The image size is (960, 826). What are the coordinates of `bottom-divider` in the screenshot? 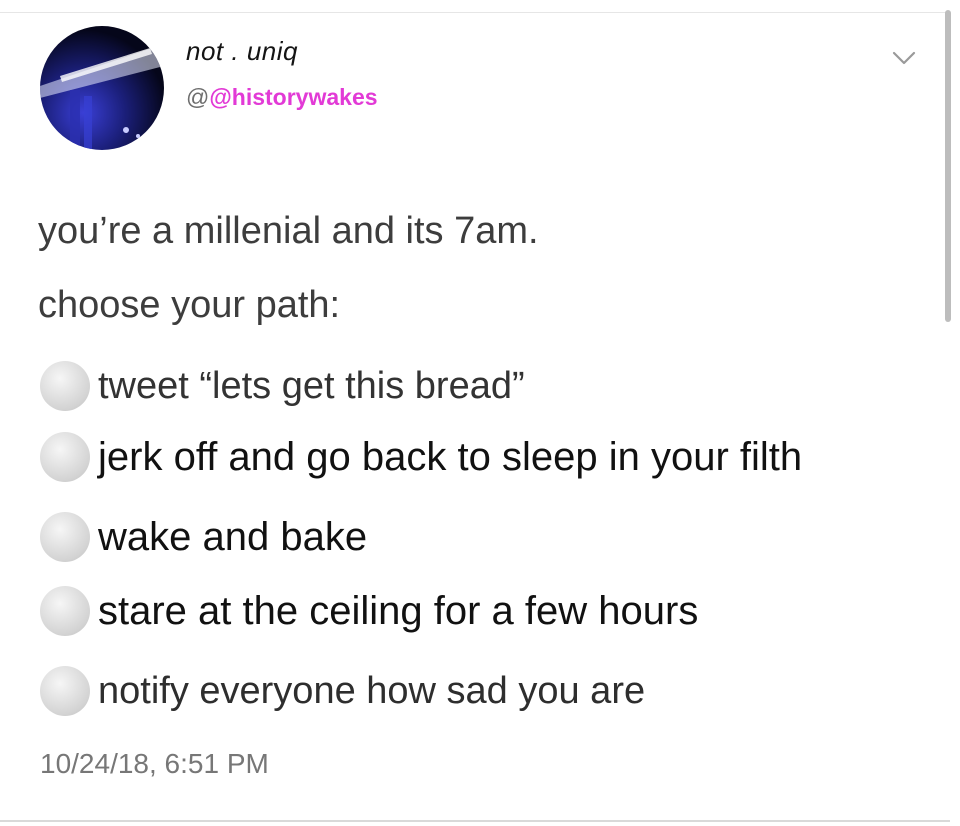 It's located at (475, 821).